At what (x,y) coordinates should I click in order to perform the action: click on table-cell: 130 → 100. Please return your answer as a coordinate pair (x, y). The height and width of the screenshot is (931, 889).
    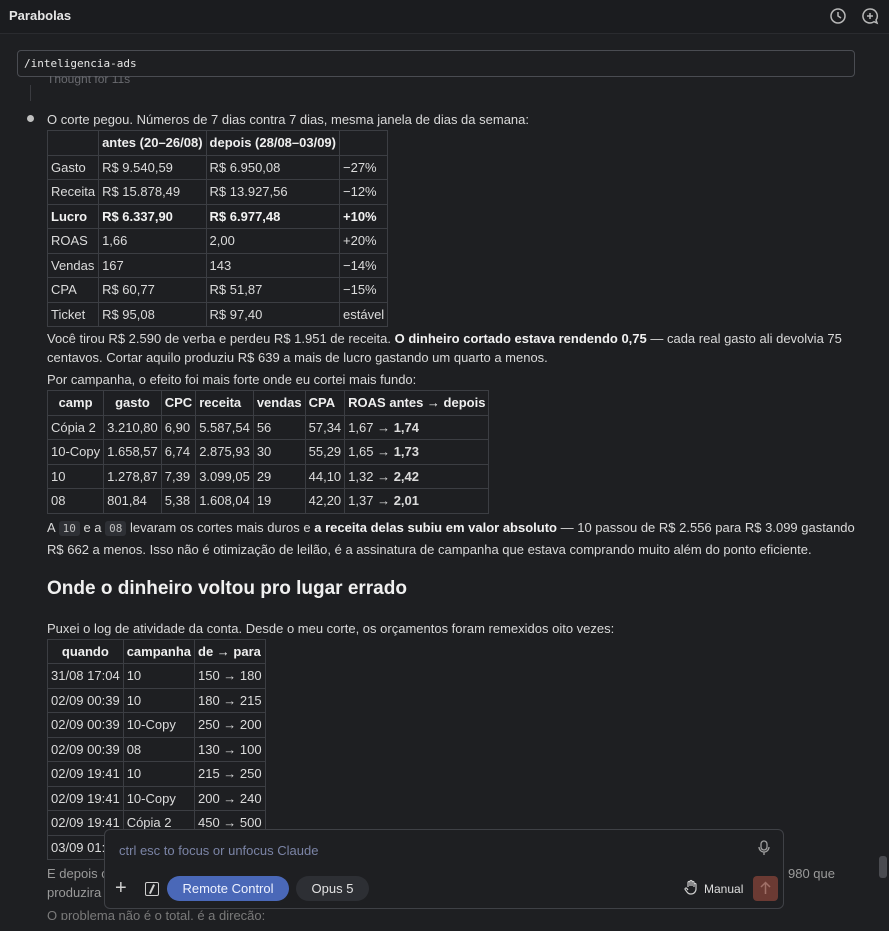
    Looking at the image, I should click on (230, 749).